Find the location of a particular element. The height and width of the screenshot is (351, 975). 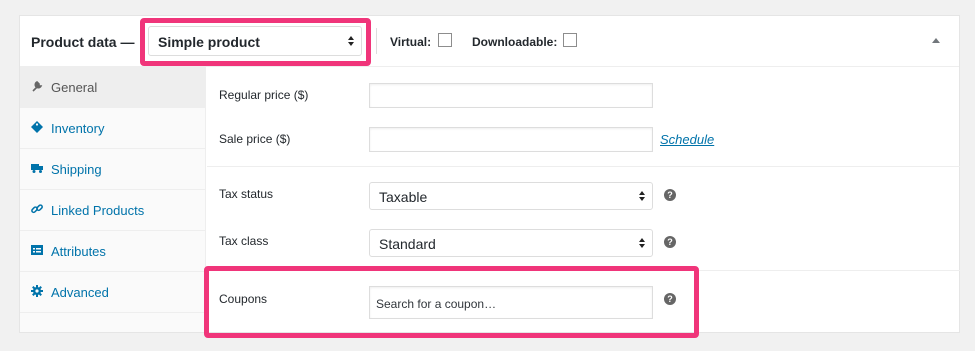

product-type-select: Simple product is located at coordinates (255, 41).